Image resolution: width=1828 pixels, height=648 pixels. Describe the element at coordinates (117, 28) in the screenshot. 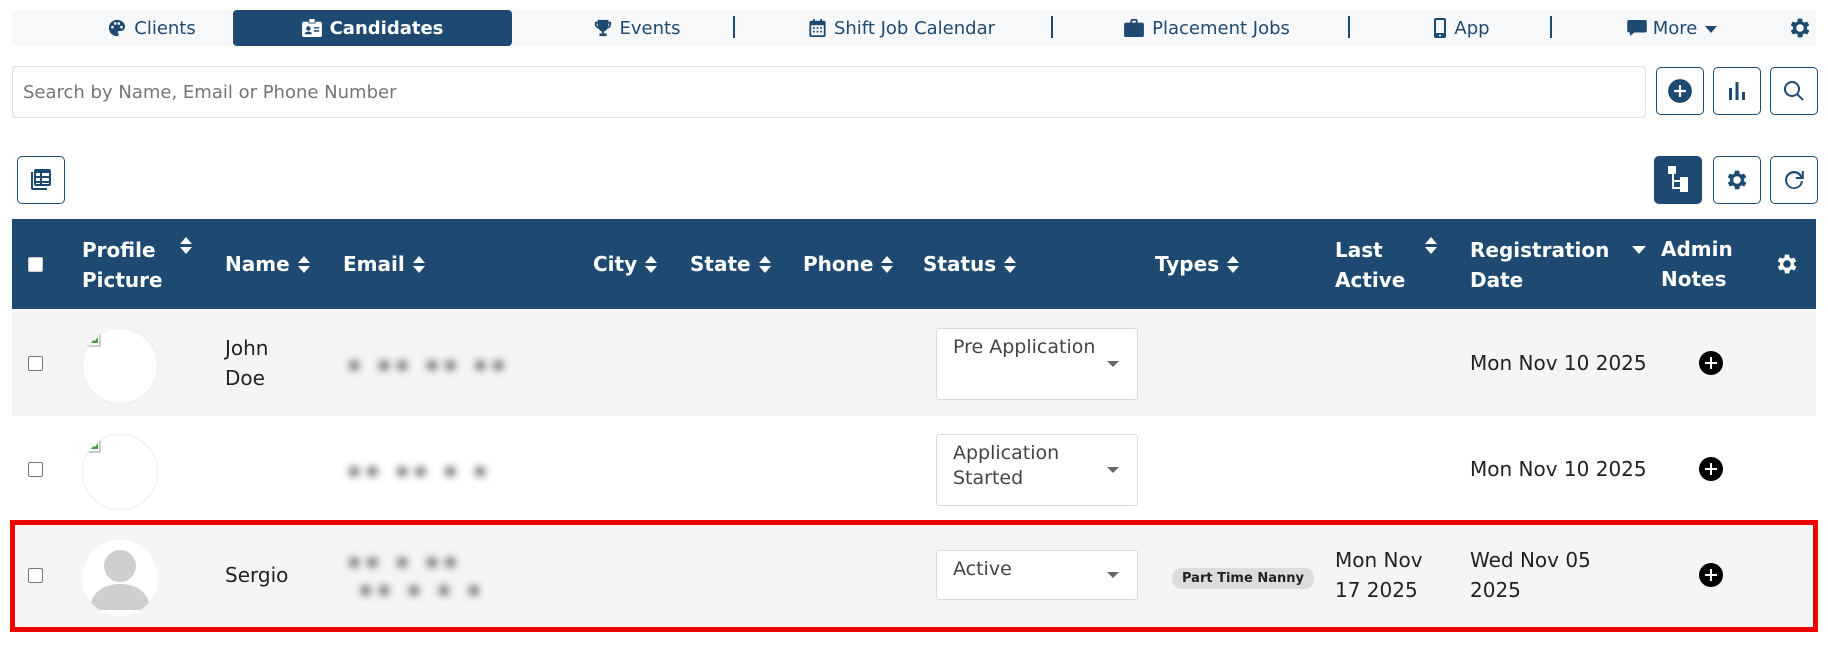

I see `palette-icon` at that location.